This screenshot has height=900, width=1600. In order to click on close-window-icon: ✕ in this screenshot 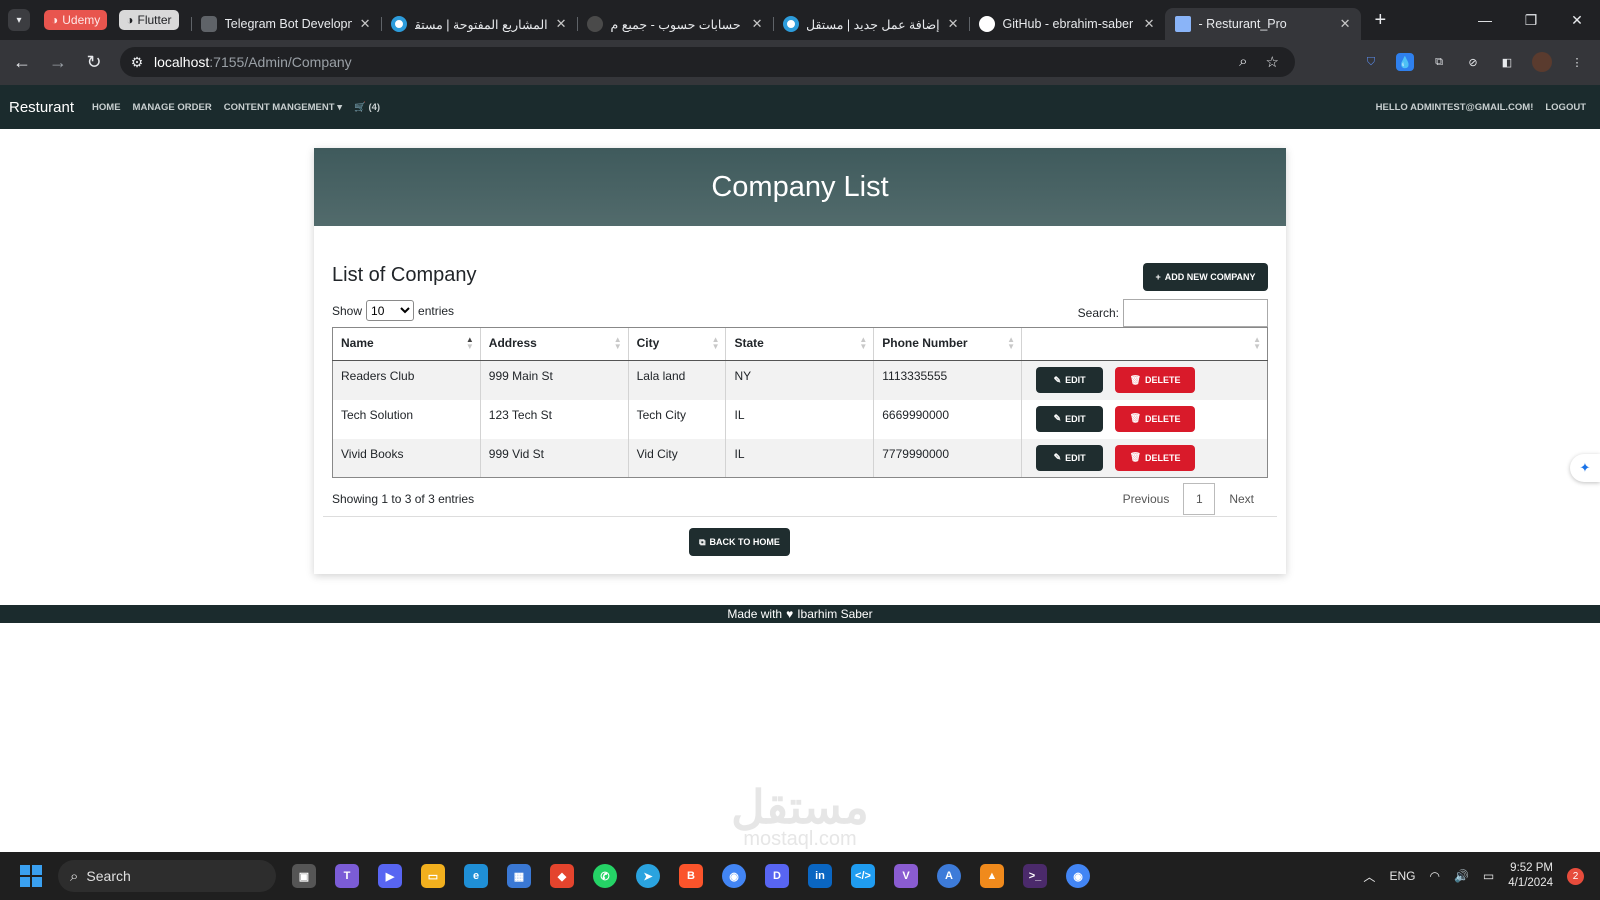, I will do `click(1577, 20)`.